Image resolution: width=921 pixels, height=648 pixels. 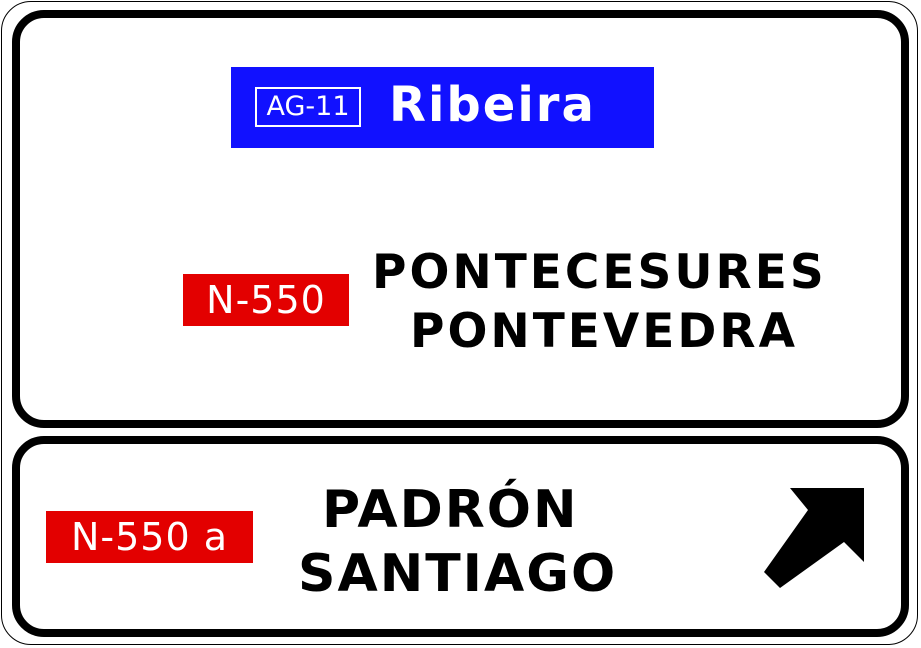 I want to click on destination-pontecesures: PONTECESURES, so click(x=599, y=272).